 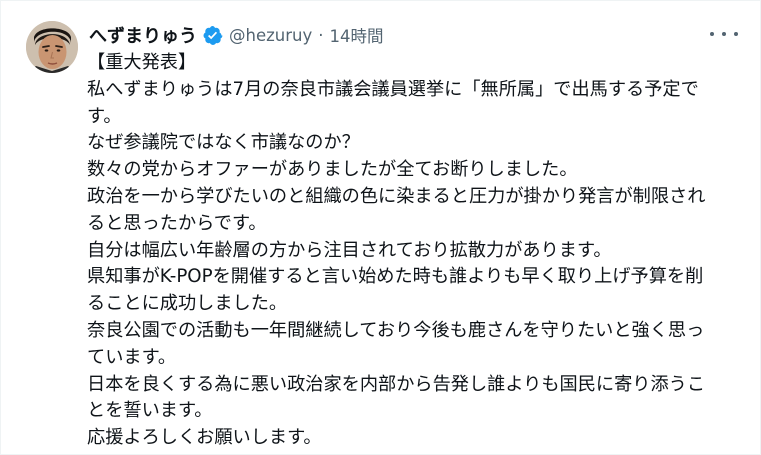 What do you see at coordinates (132, 357) in the screenshot?
I see `tweet-line: ています。` at bounding box center [132, 357].